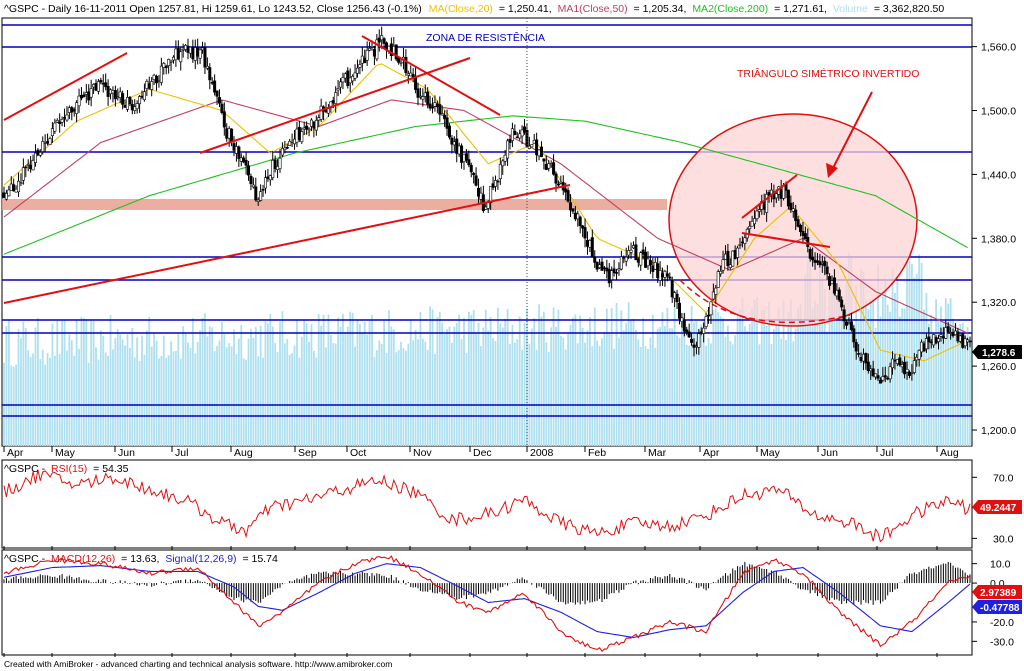 This screenshot has height=671, width=1024. Describe the element at coordinates (597, 453) in the screenshot. I see `x-tick-label-10: Feb` at that location.